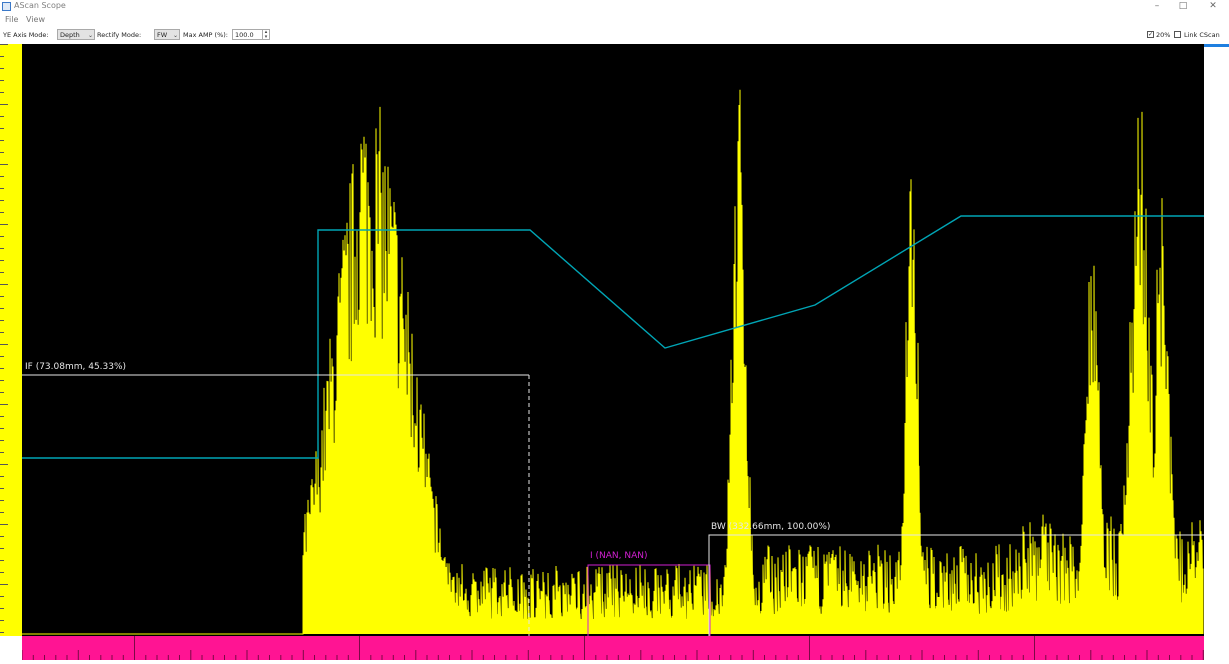  Describe the element at coordinates (1216, 45) in the screenshot. I see `scrollbar-thumb` at that location.